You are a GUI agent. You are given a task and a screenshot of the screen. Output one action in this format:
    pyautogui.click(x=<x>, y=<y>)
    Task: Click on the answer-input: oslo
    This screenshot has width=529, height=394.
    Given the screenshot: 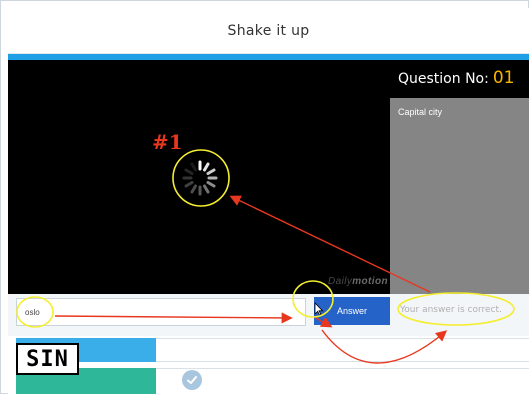 What is the action you would take?
    pyautogui.click(x=161, y=312)
    